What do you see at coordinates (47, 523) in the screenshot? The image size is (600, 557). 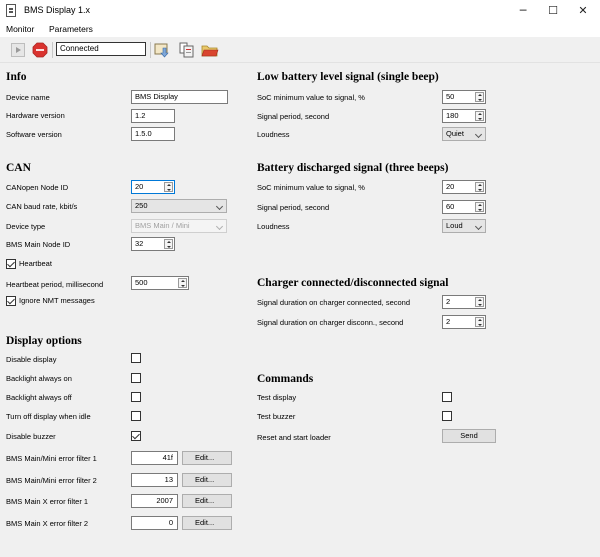 I see `x-filter2-label: BMS Main X error filter 2` at bounding box center [47, 523].